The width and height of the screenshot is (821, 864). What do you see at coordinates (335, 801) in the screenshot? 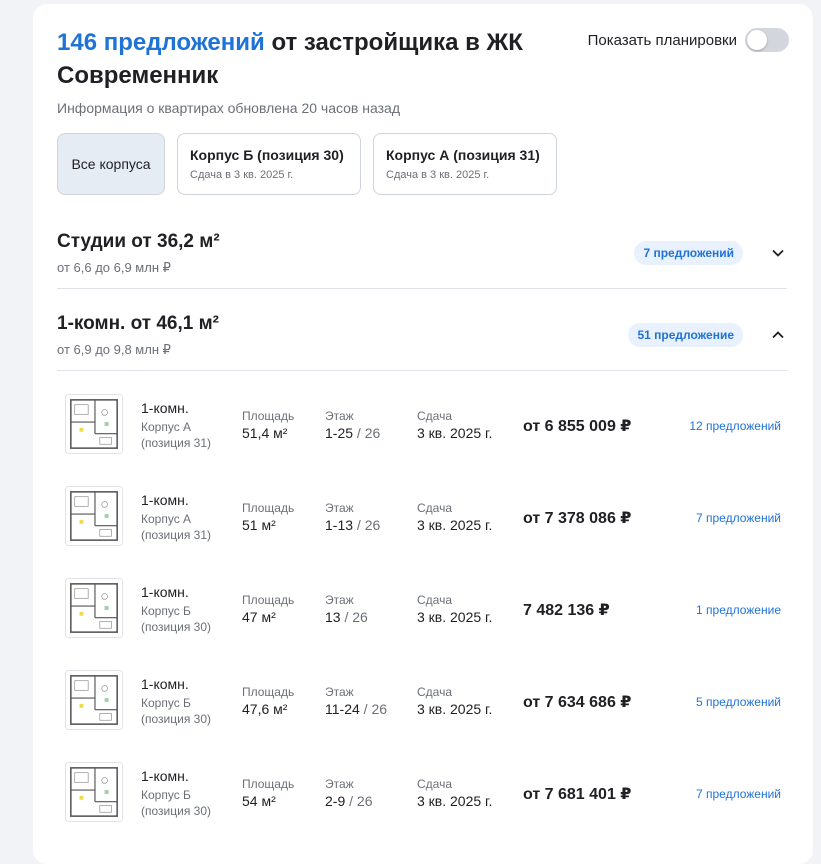
I see `floor-range: 2-9` at bounding box center [335, 801].